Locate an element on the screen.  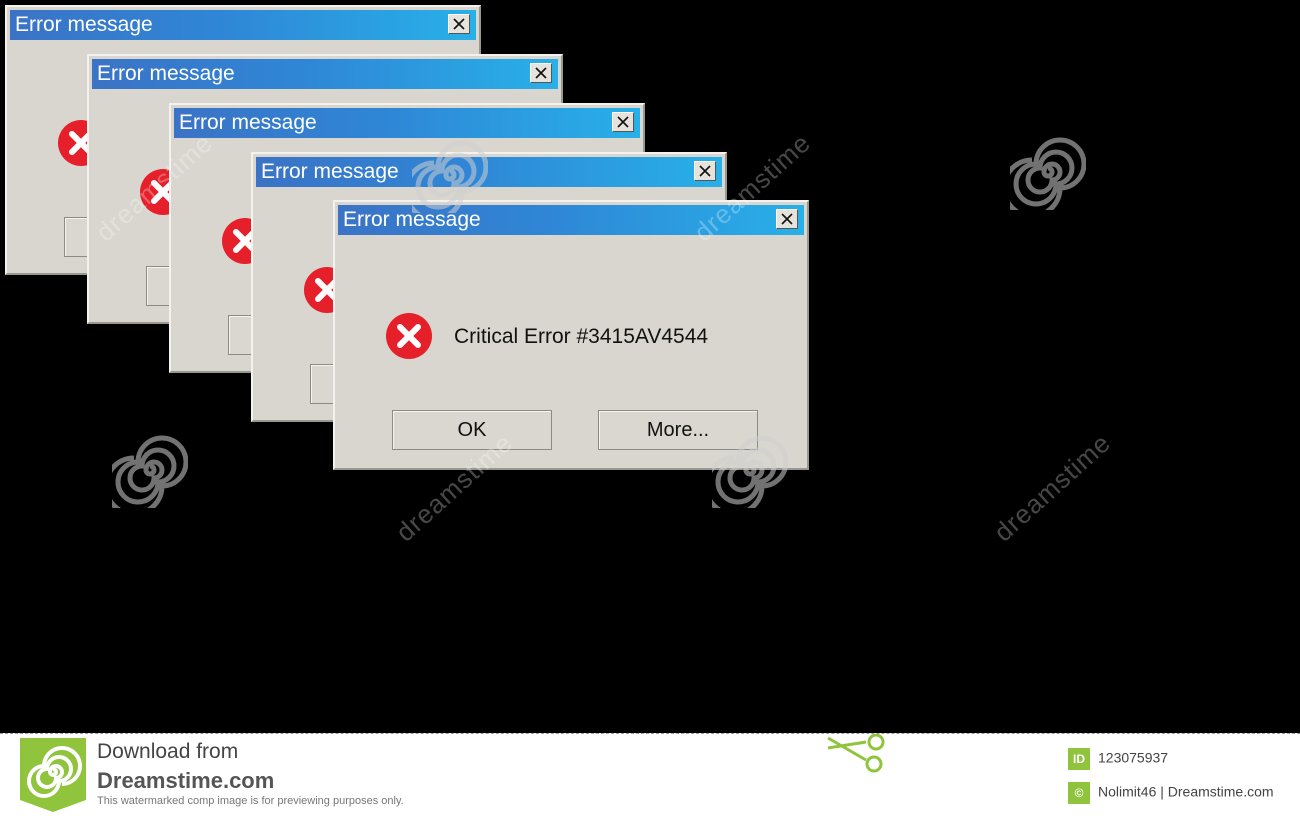
image-id: 123075937 is located at coordinates (1133, 757).